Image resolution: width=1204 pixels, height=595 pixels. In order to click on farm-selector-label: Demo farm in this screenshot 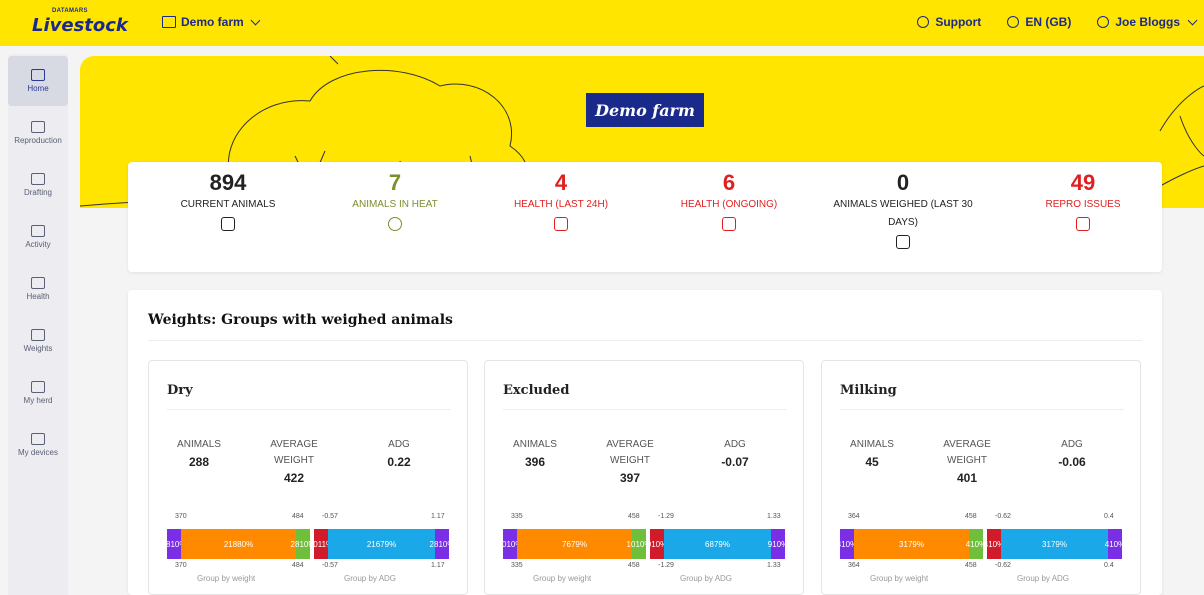, I will do `click(212, 22)`.